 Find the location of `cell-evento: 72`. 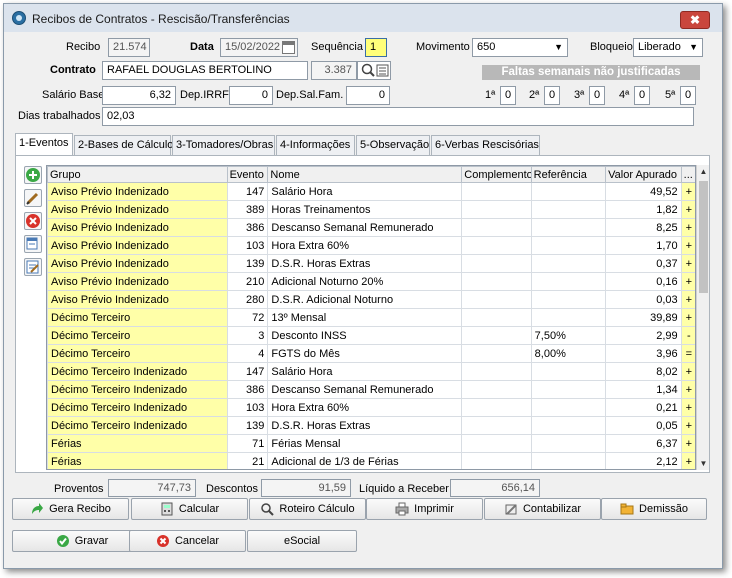

cell-evento: 72 is located at coordinates (247, 317).